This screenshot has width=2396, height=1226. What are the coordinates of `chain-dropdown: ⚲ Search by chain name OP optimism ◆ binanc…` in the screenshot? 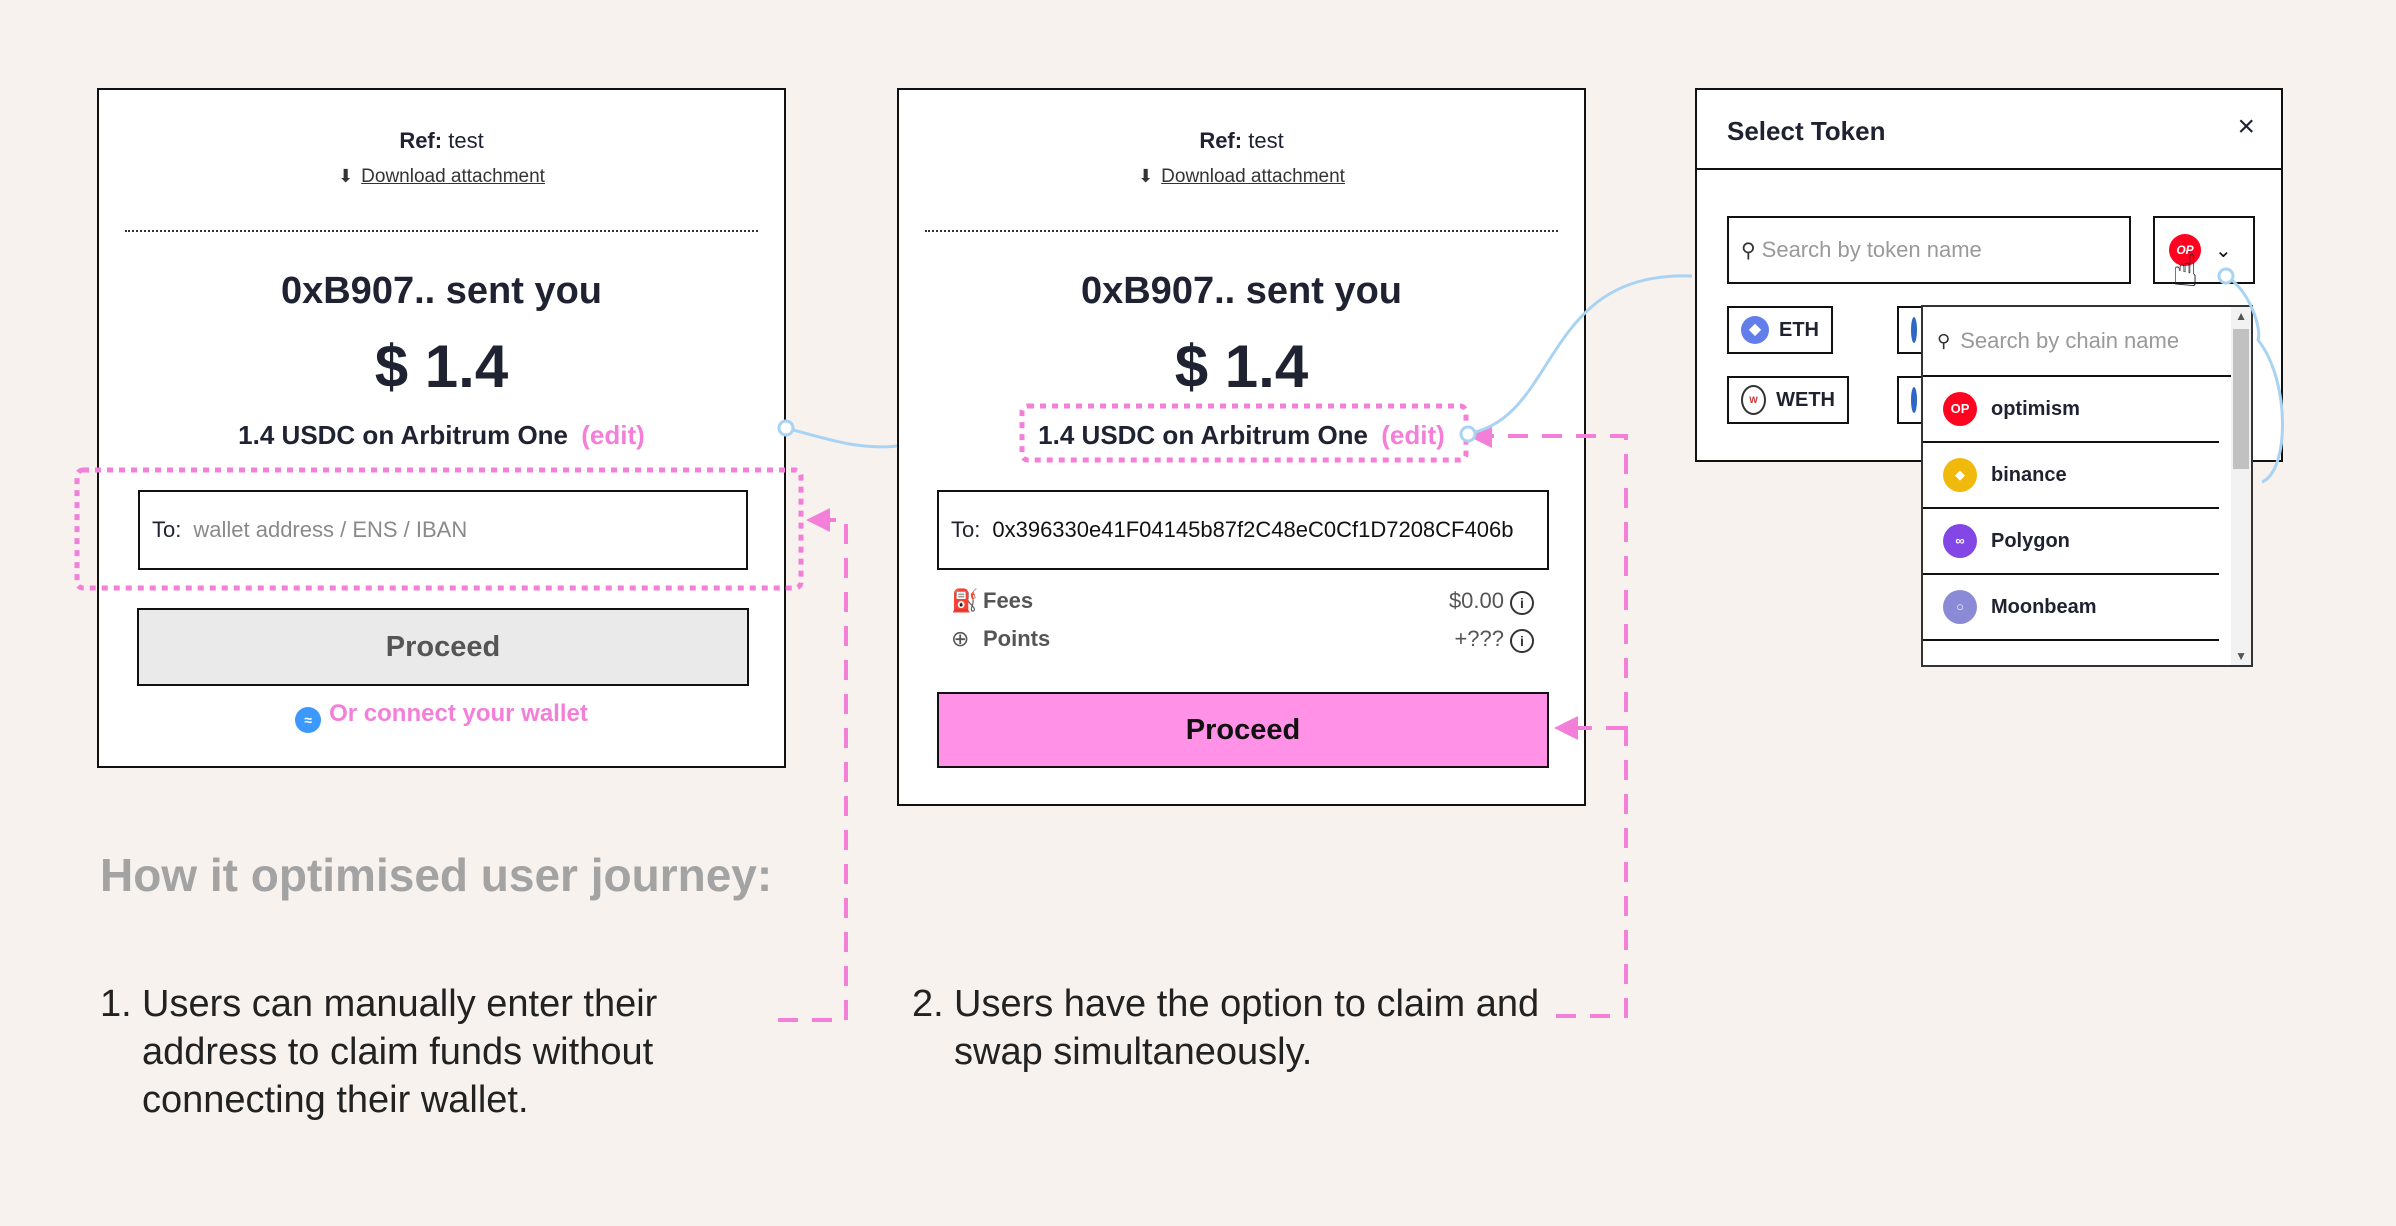 It's located at (2087, 486).